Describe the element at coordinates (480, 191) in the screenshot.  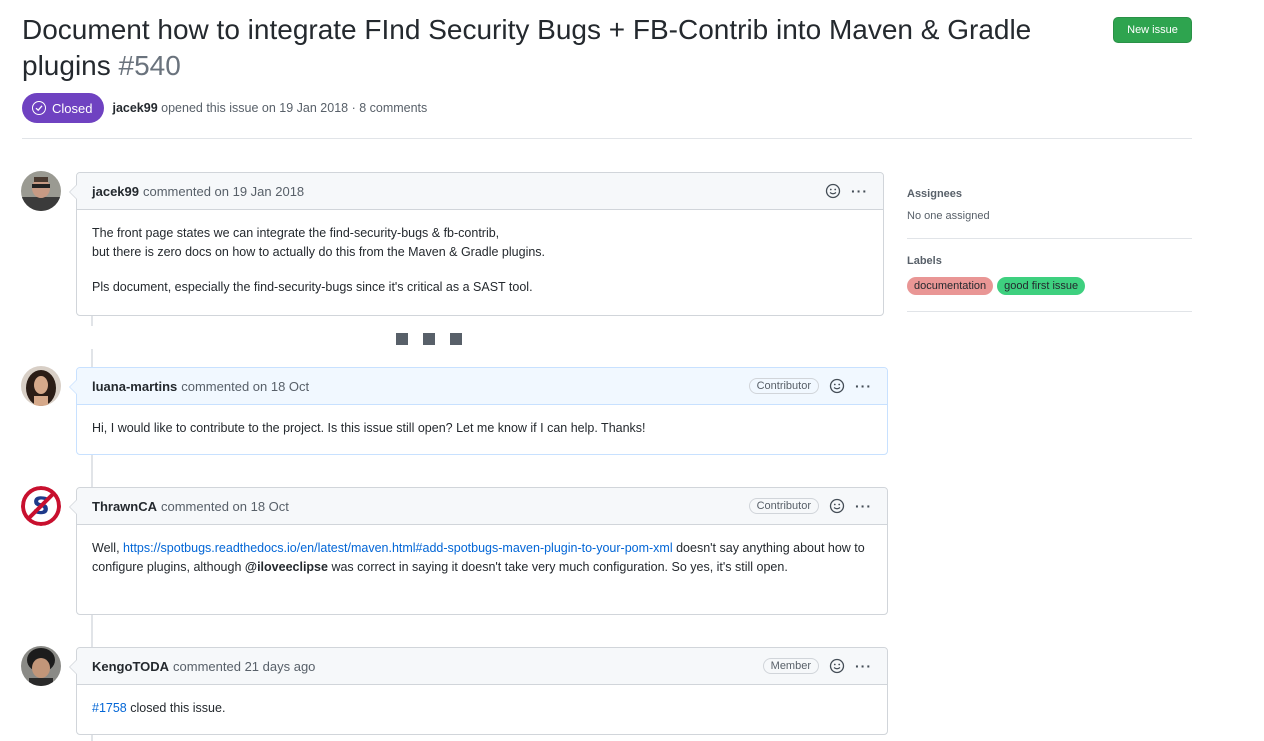
I see `comment-header: jacek99 commented on 19 Jan 2018 ···` at that location.